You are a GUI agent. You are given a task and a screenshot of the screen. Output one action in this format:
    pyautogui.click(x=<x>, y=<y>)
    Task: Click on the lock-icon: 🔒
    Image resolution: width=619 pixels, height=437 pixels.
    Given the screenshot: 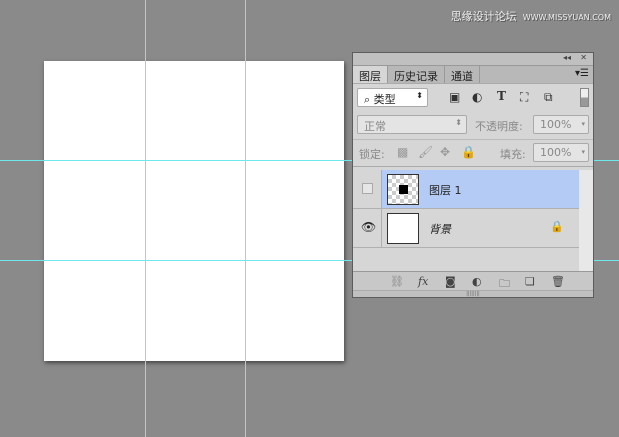 What is the action you would take?
    pyautogui.click(x=557, y=226)
    